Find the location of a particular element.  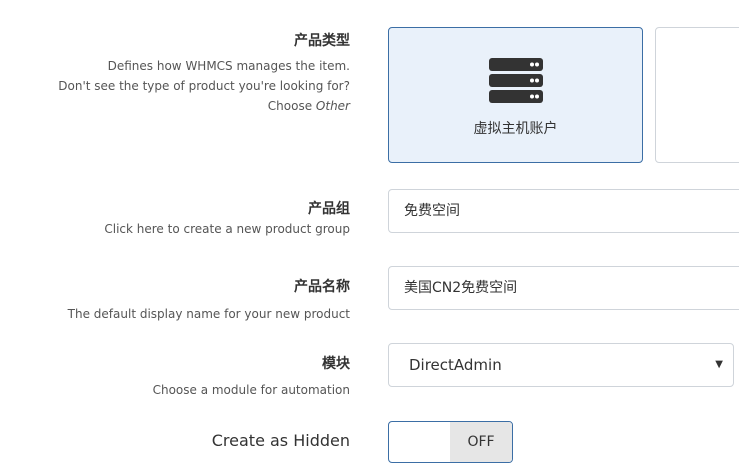

product-group-help-link: Click here to create a new product group is located at coordinates (227, 229).